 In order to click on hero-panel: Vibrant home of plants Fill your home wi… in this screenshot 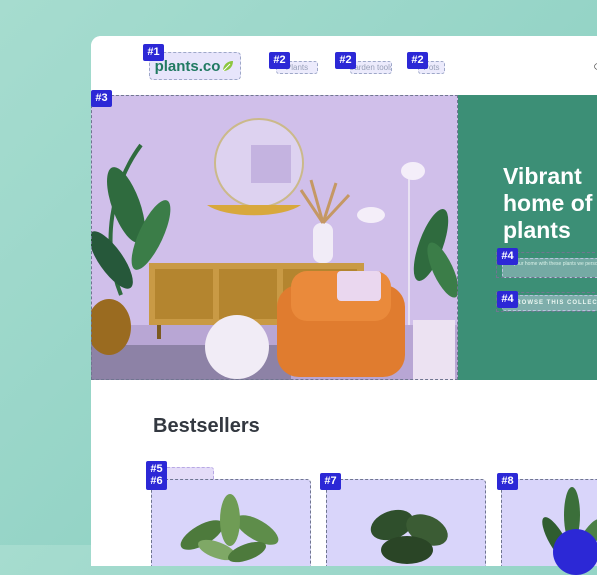, I will do `click(527, 237)`.